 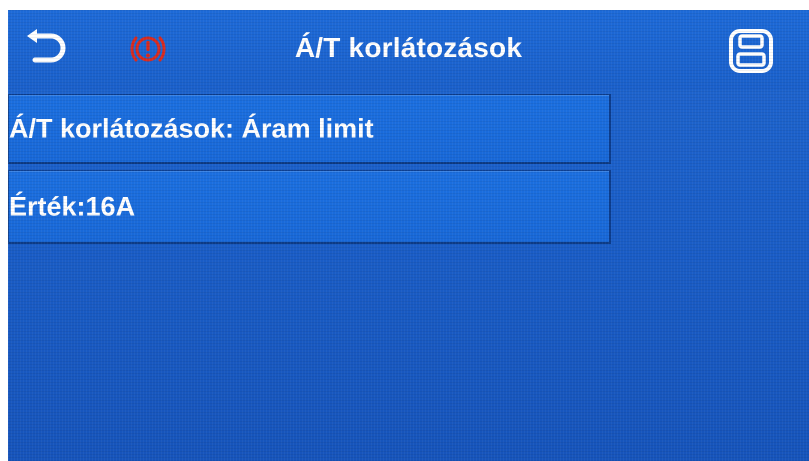 I want to click on save-button, so click(x=751, y=51).